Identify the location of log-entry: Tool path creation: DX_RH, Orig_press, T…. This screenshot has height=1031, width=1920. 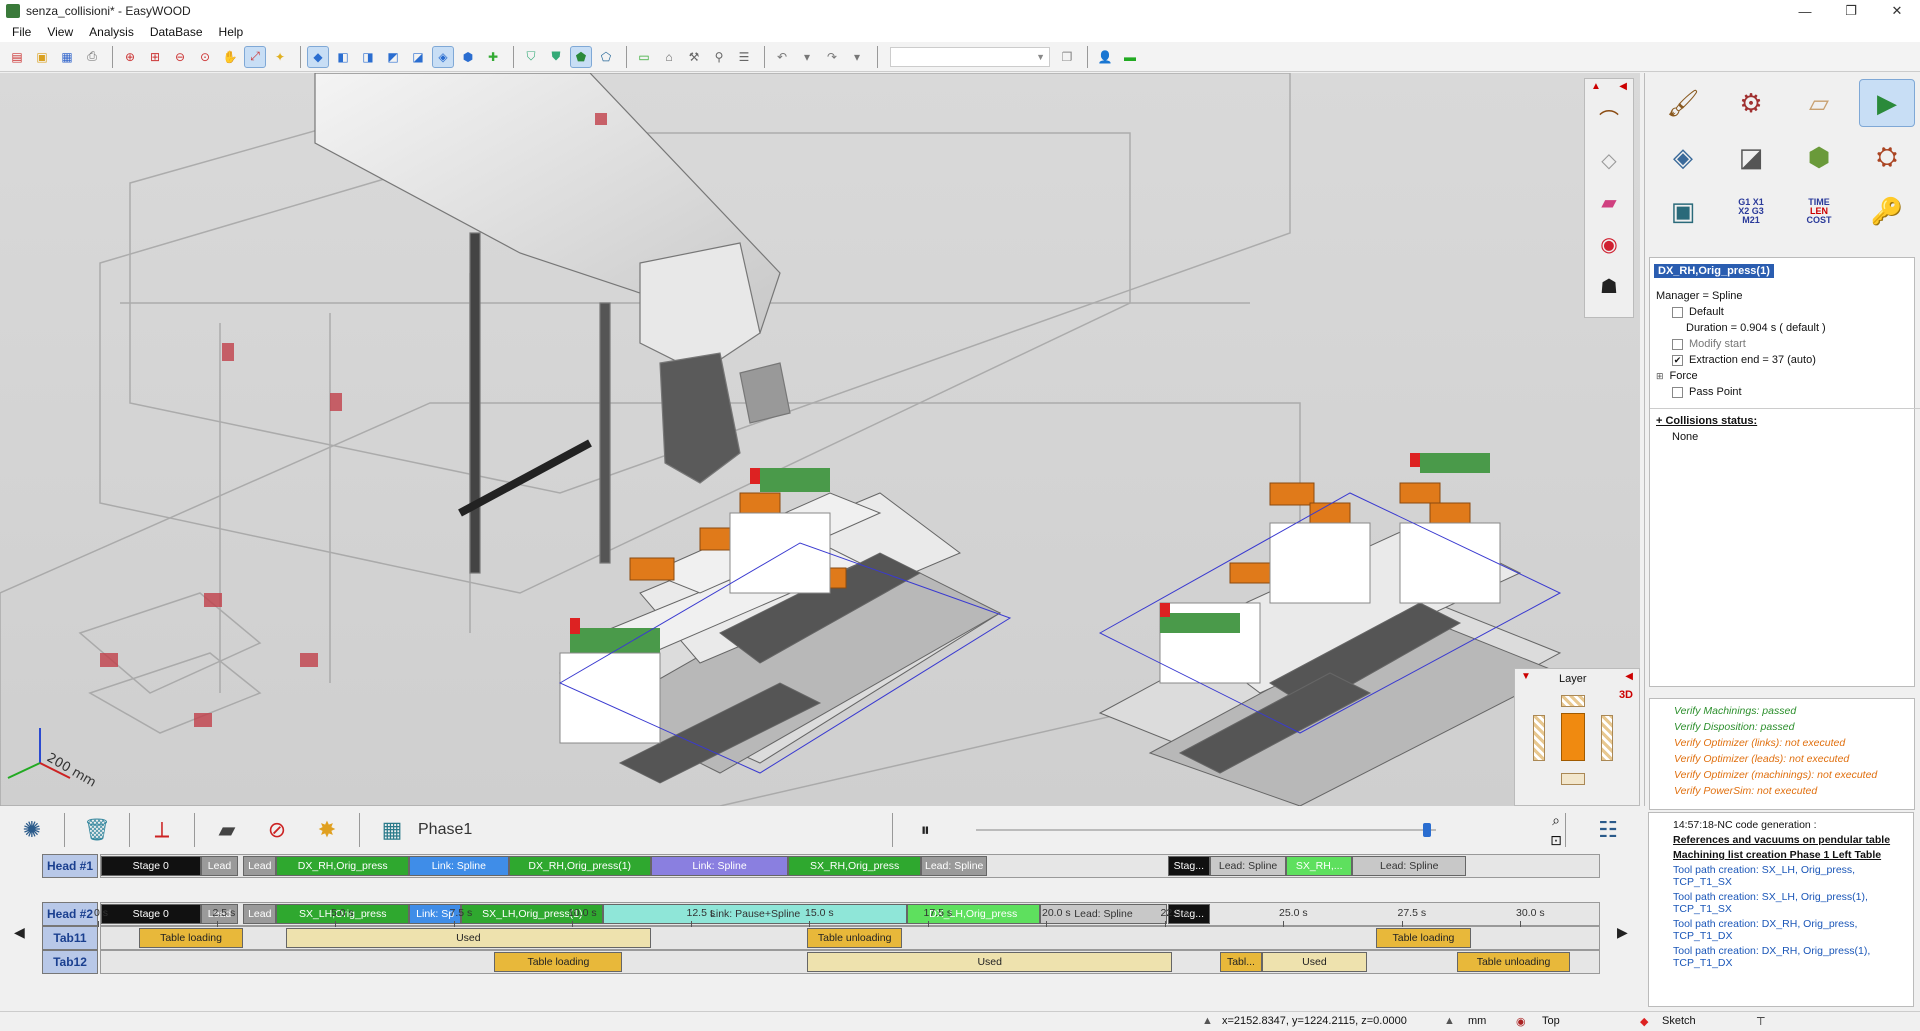
(1781, 930).